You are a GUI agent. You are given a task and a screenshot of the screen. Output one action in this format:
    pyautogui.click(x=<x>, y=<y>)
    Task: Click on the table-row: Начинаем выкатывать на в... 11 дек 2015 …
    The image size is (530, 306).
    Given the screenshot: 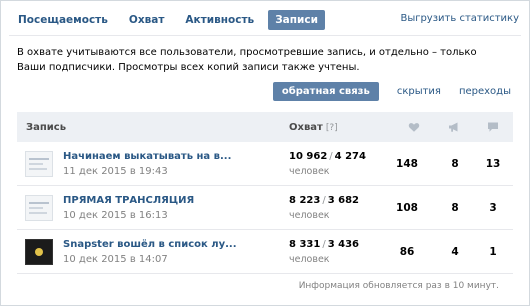 What is the action you would take?
    pyautogui.click(x=265, y=164)
    